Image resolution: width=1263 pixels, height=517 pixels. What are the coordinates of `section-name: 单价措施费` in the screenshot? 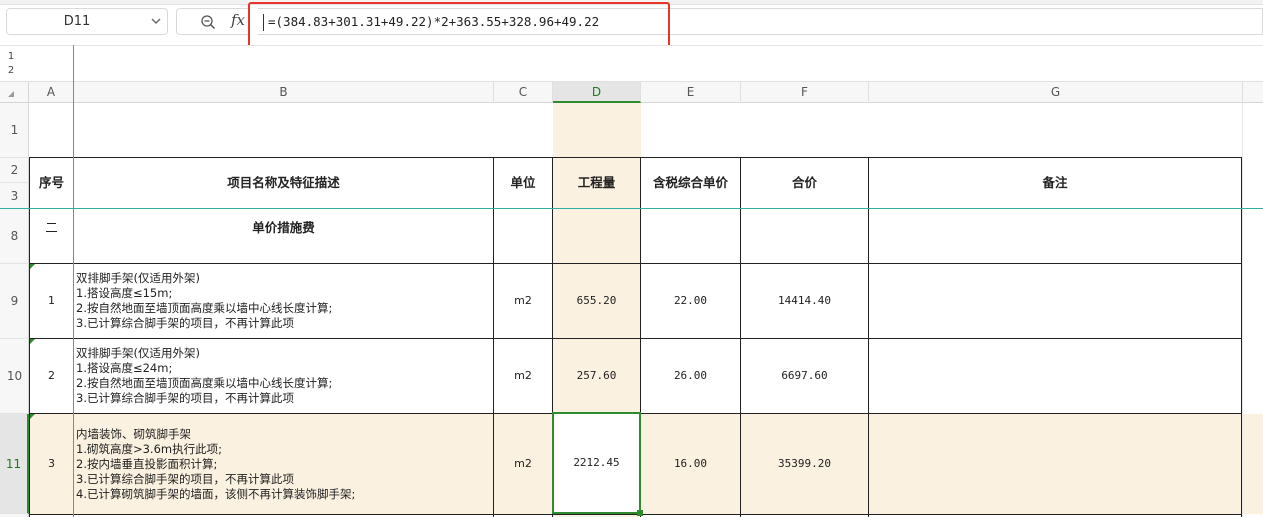 It's located at (283, 227).